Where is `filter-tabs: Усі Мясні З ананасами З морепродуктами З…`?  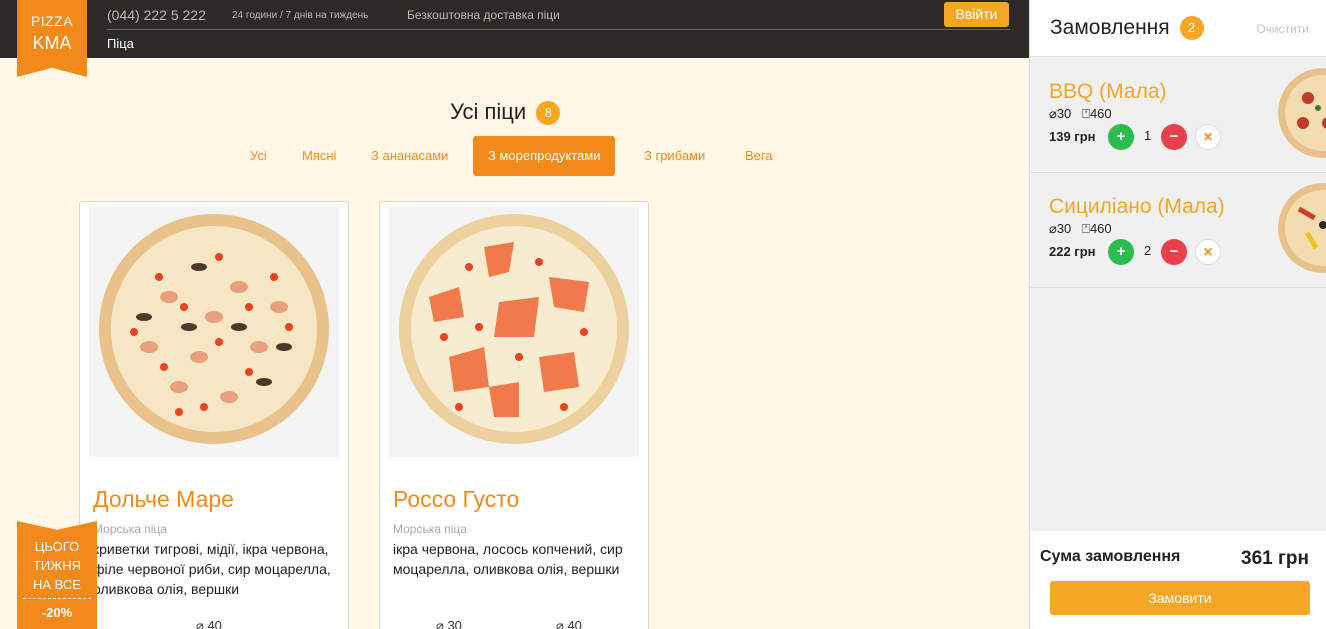
filter-tabs: Усі Мясні З ананасами З морепродуктами З… is located at coordinates (514, 156).